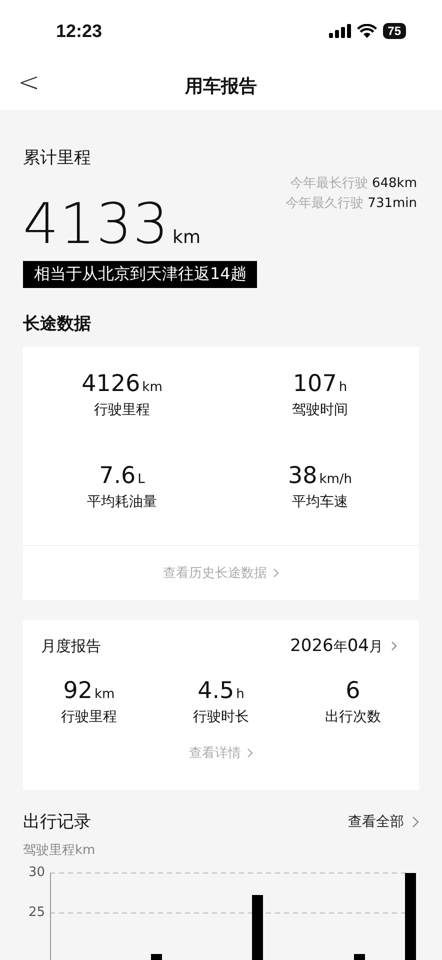 This screenshot has height=960, width=442. What do you see at coordinates (117, 476) in the screenshot?
I see `stat-value: 7.6` at bounding box center [117, 476].